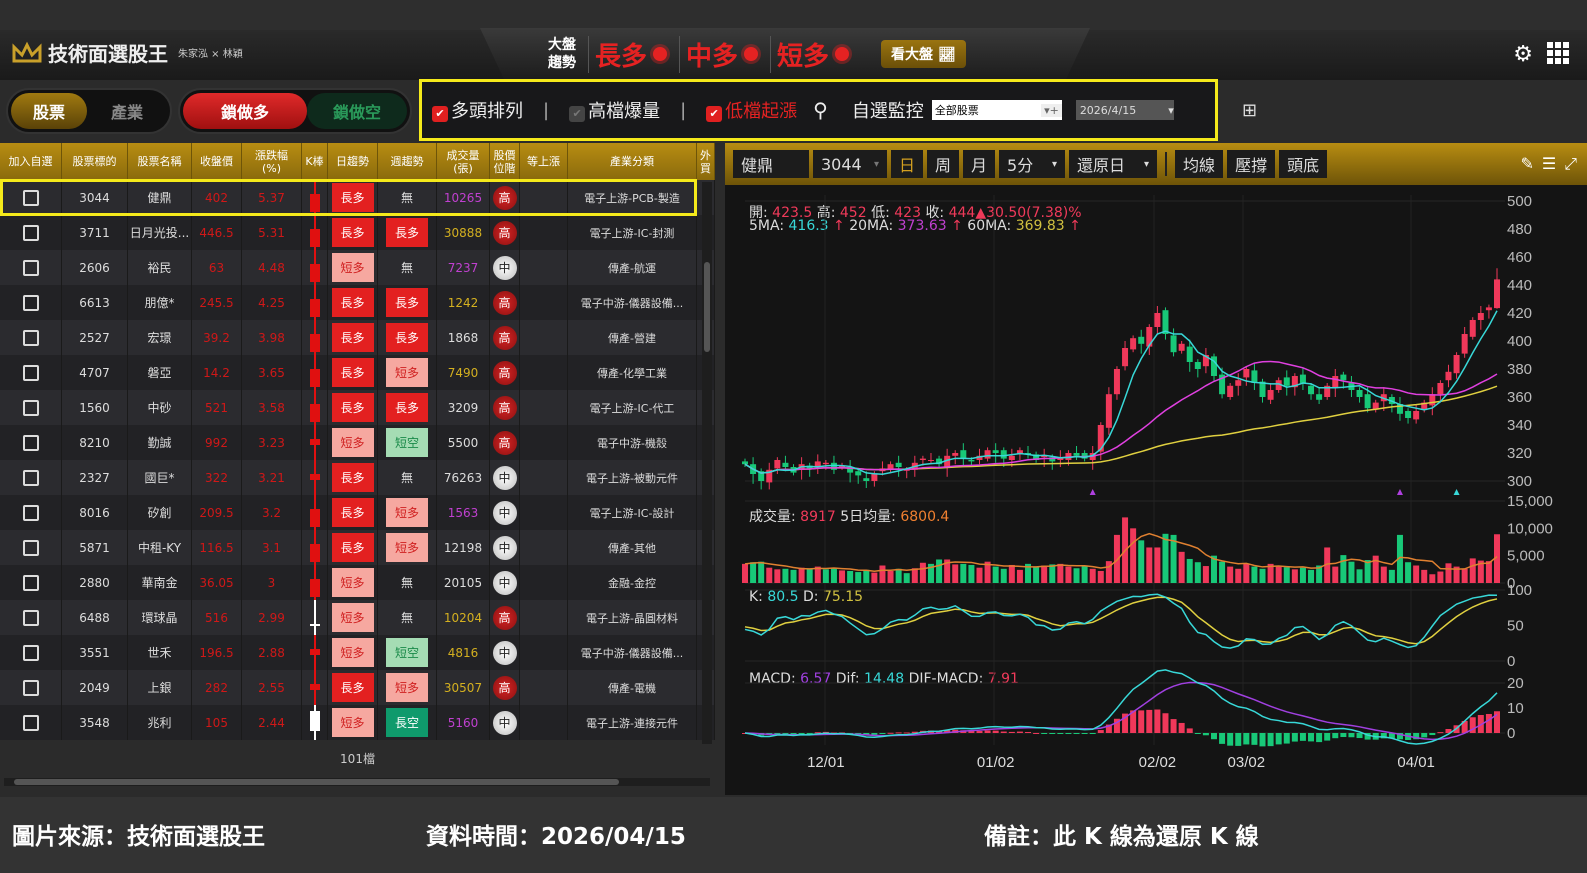 This screenshot has width=1587, height=873. What do you see at coordinates (357, 782) in the screenshot?
I see `horizontal-scrollbar` at bounding box center [357, 782].